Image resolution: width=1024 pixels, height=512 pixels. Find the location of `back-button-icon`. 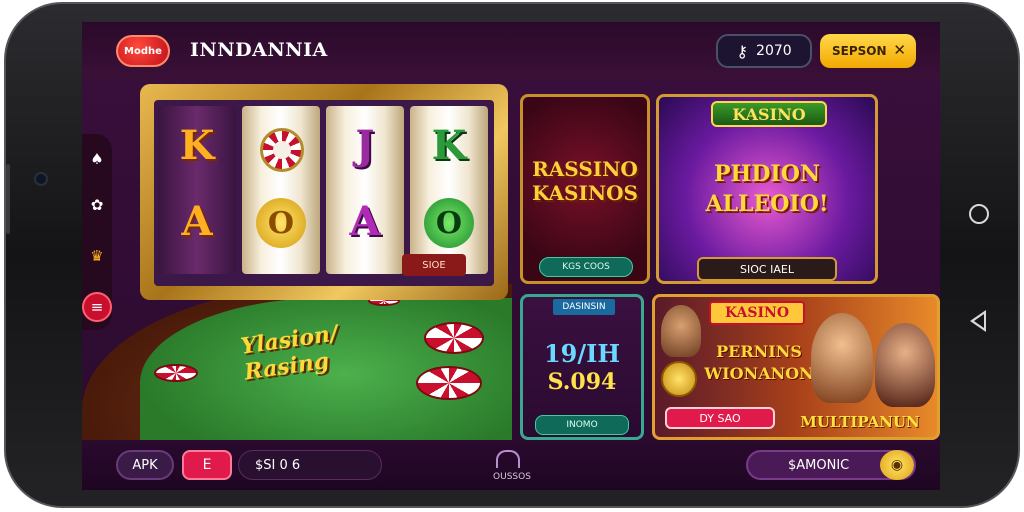

back-button-icon is located at coordinates (978, 321).